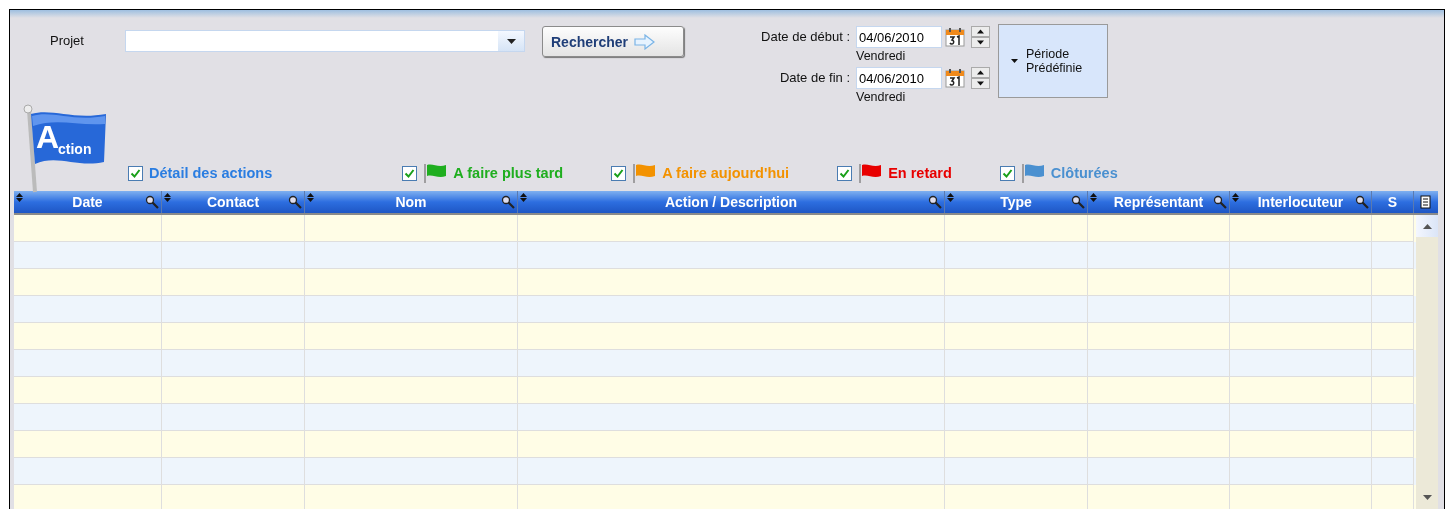  I want to click on column-header: Contact, so click(233, 202).